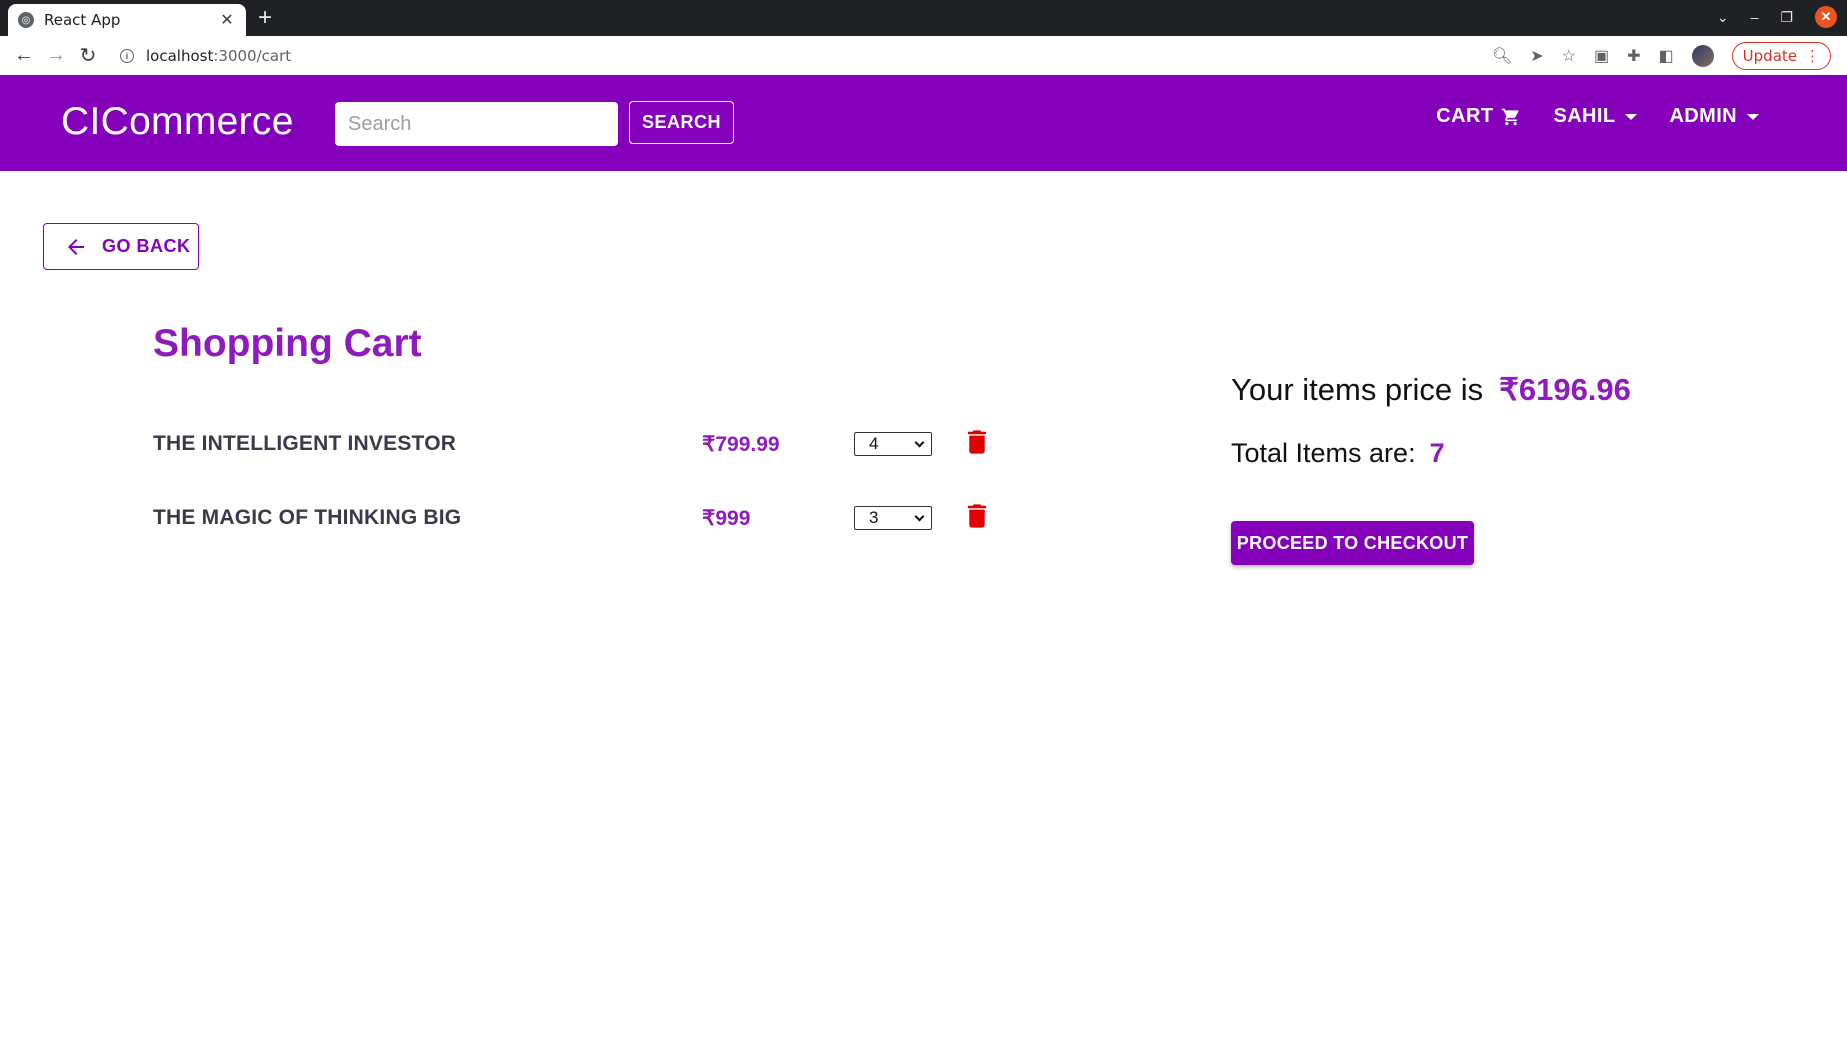  I want to click on item-name: THE INTELLIGENT INVESTOR, so click(304, 444).